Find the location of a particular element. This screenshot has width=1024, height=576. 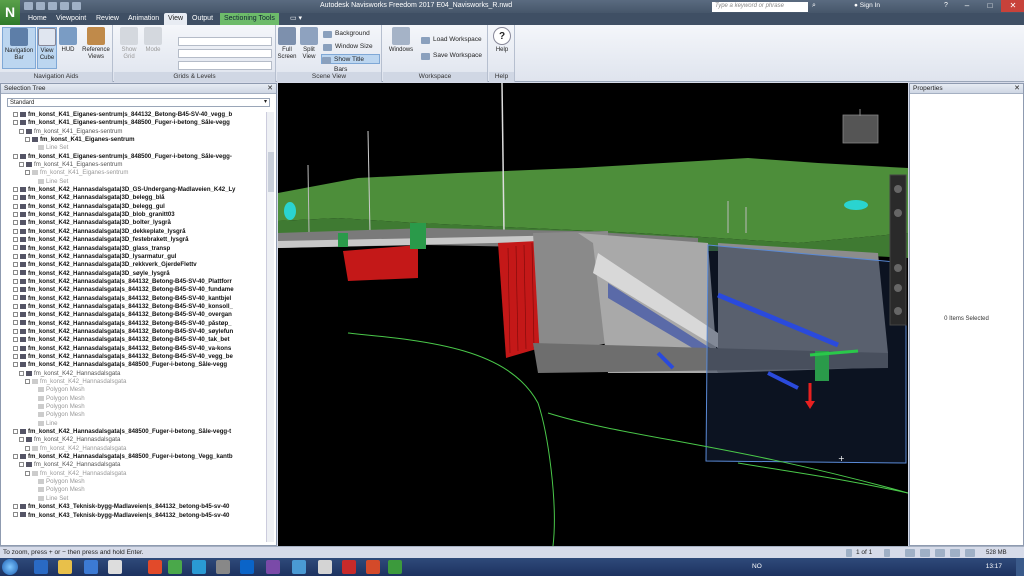

redo-icon is located at coordinates (64, 6).